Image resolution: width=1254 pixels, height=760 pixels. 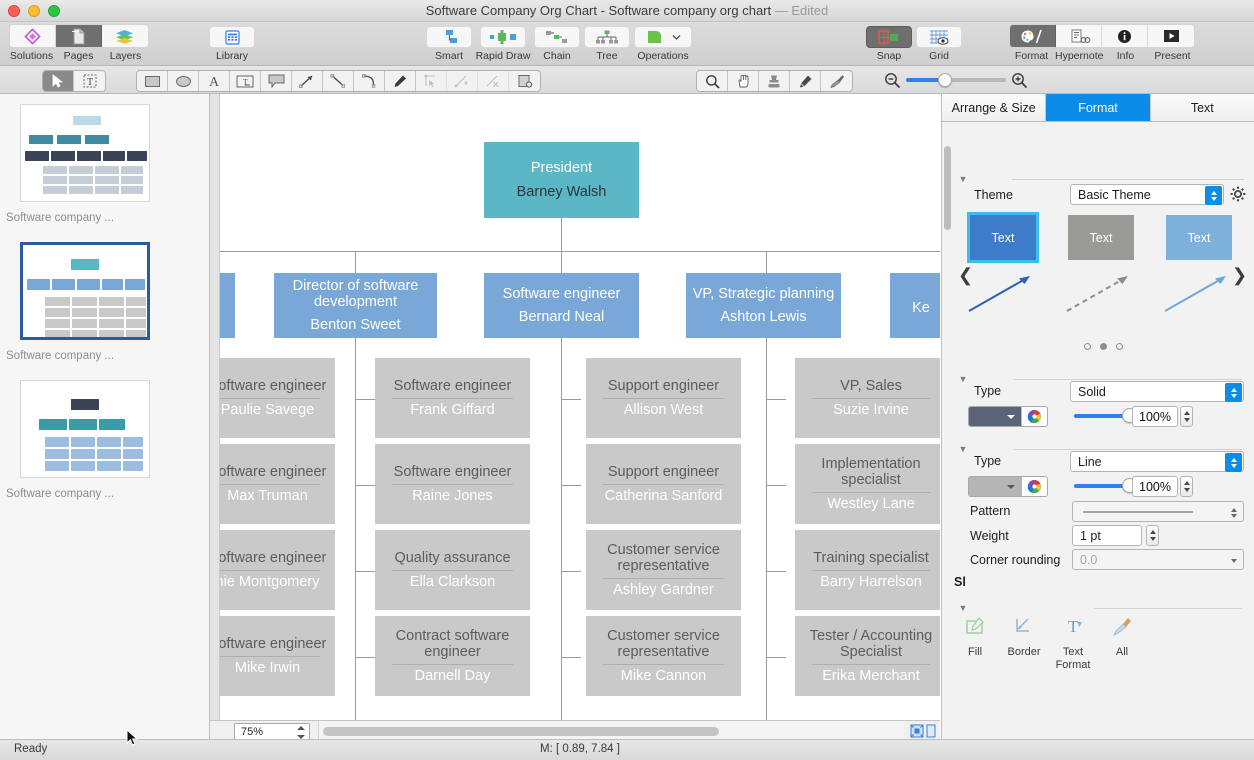 What do you see at coordinates (1105, 486) in the screenshot?
I see `border-opacity-slider` at bounding box center [1105, 486].